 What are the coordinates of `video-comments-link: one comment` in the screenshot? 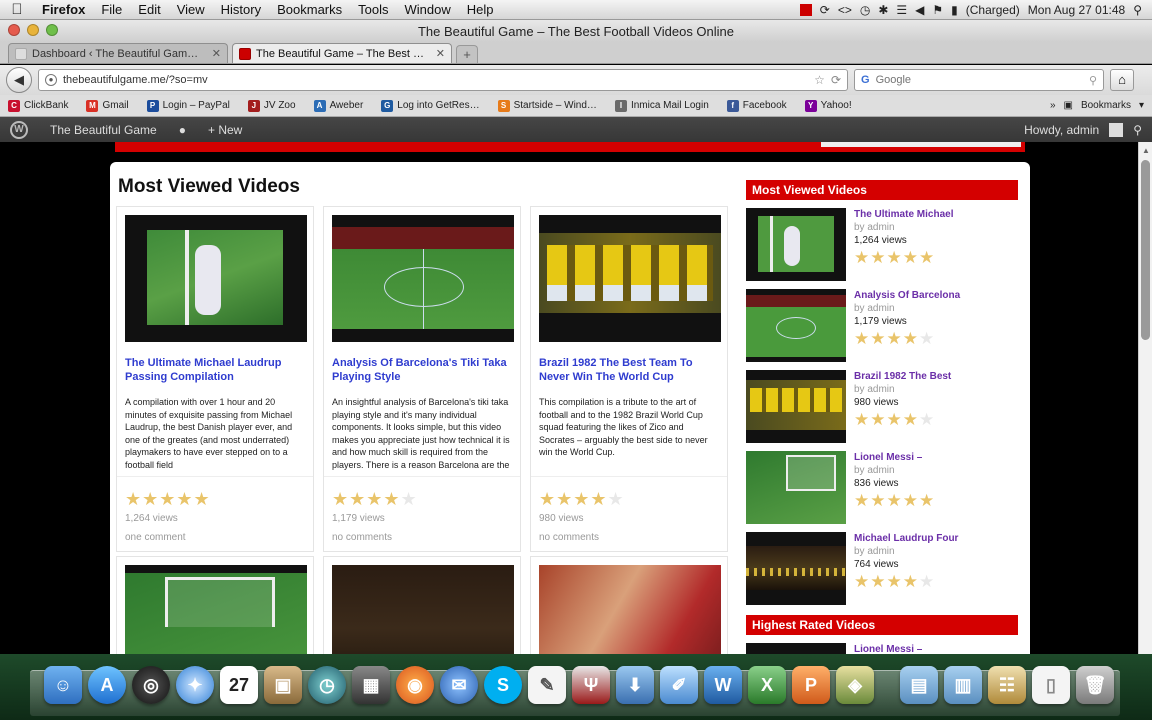 It's located at (215, 537).